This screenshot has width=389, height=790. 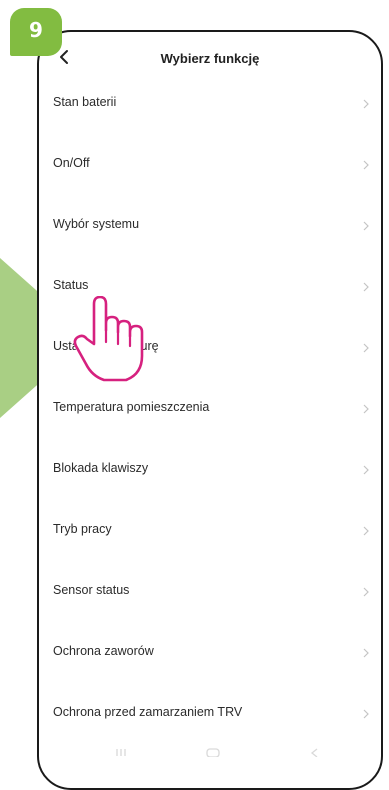 I want to click on menu-item-label: On/Off, so click(x=71, y=163).